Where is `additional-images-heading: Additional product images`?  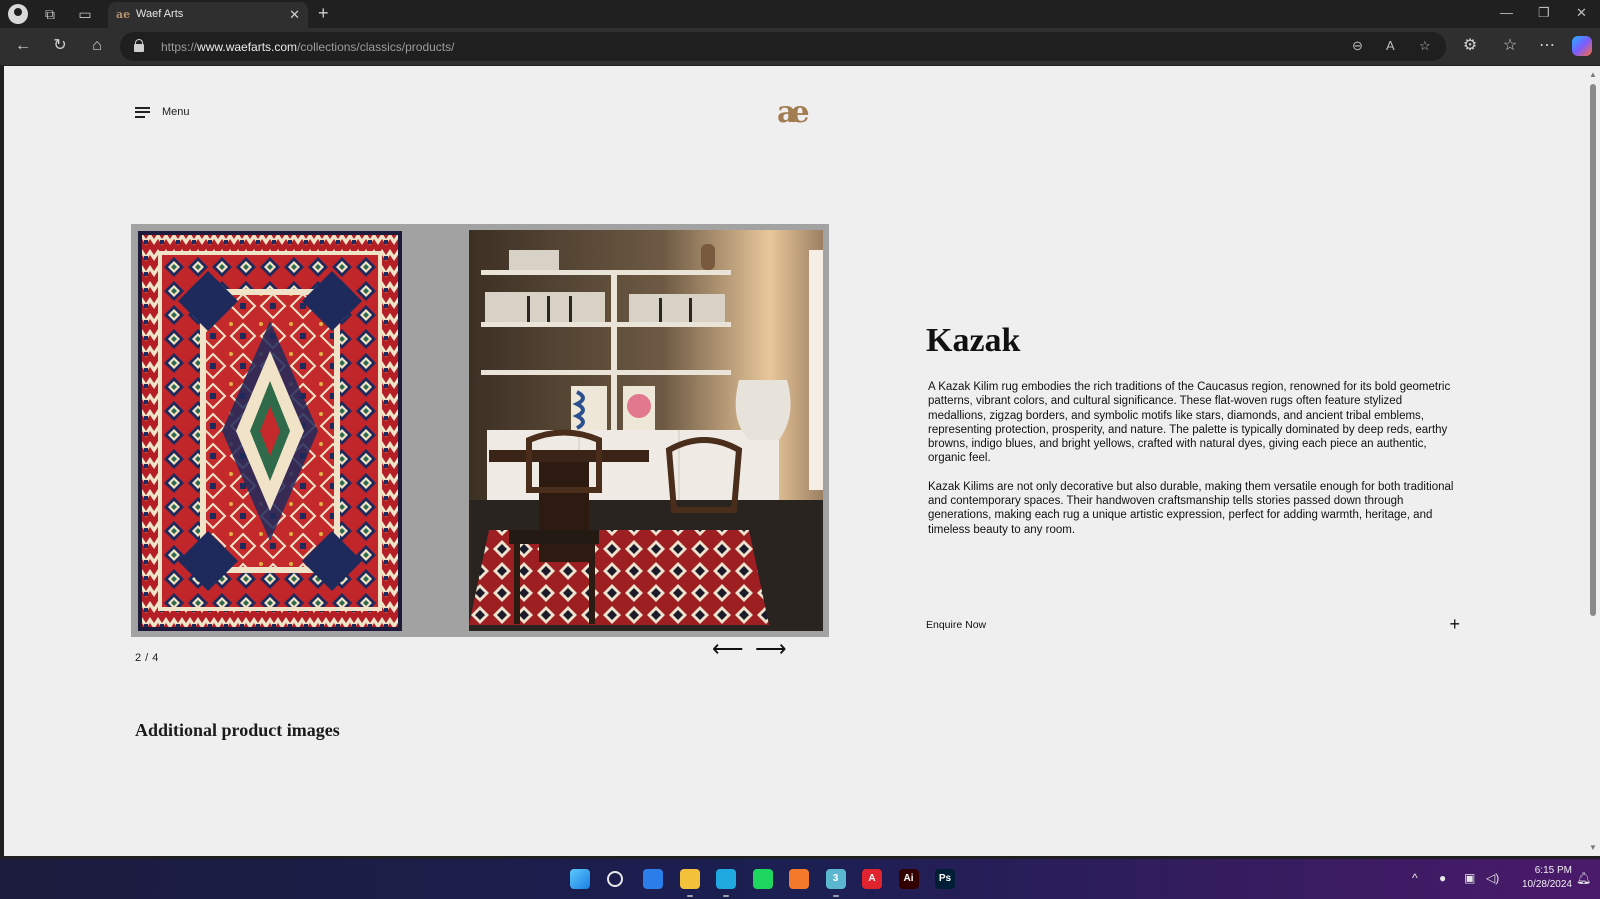
additional-images-heading: Additional product images is located at coordinates (237, 730).